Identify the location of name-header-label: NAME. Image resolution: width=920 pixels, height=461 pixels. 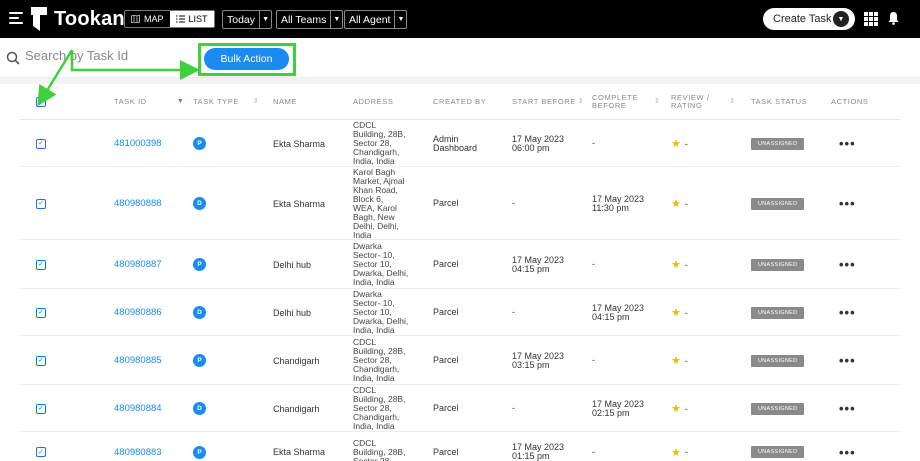
(285, 101).